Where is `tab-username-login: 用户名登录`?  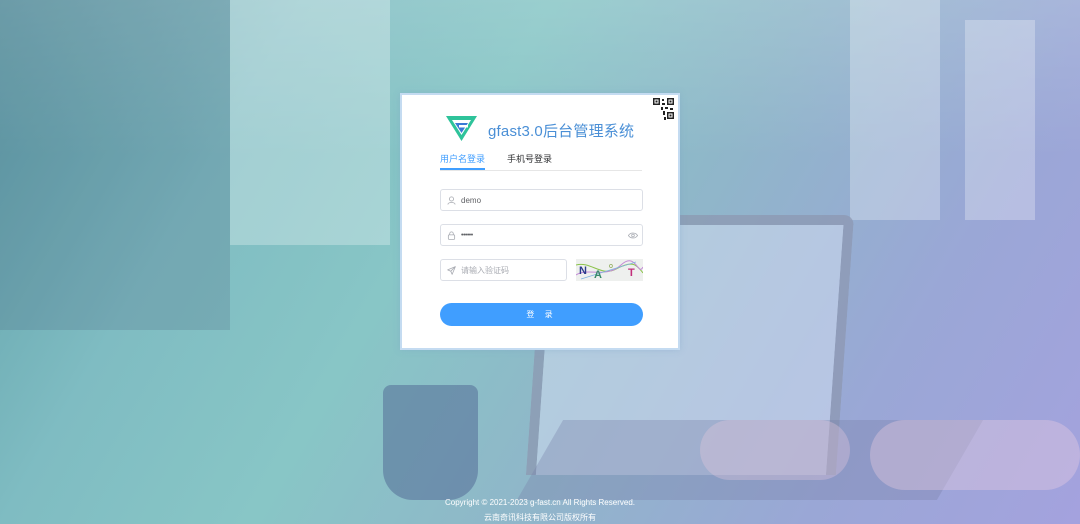
tab-username-login: 用户名登录 is located at coordinates (463, 161).